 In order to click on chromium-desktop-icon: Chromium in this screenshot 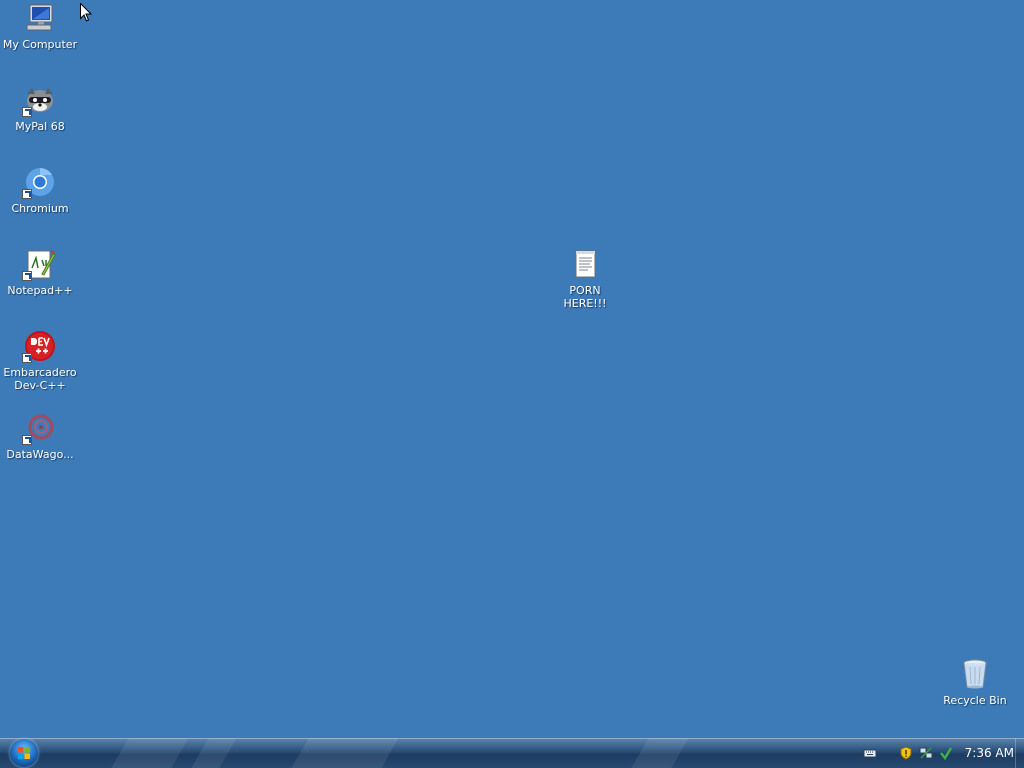, I will do `click(40, 190)`.